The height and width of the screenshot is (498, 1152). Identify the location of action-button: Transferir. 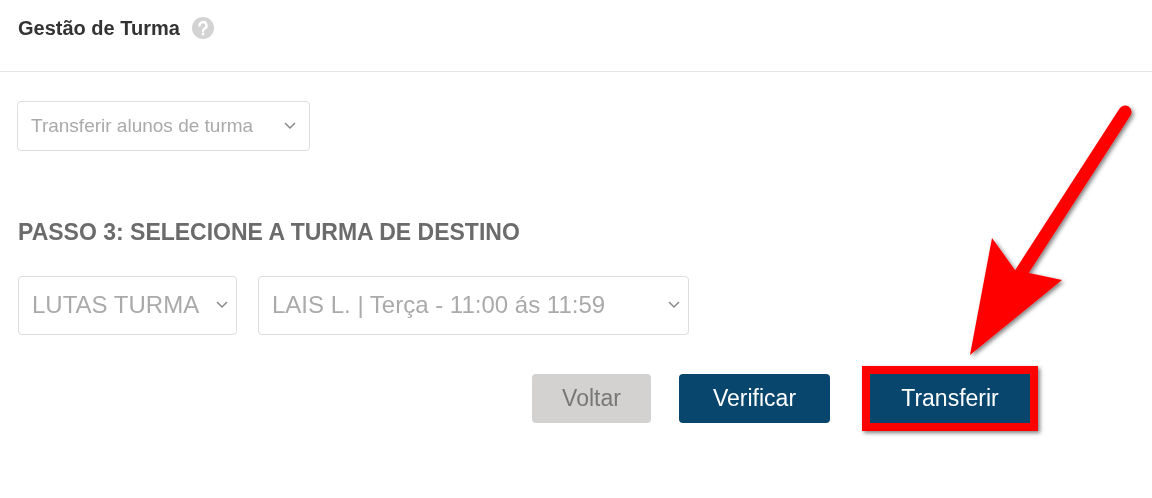
(950, 398).